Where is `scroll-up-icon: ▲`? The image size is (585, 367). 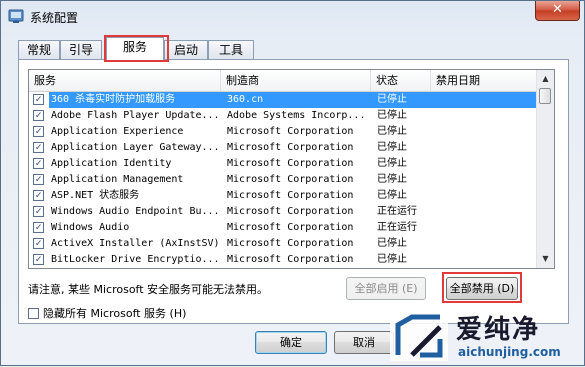
scroll-up-icon: ▲ is located at coordinates (545, 79).